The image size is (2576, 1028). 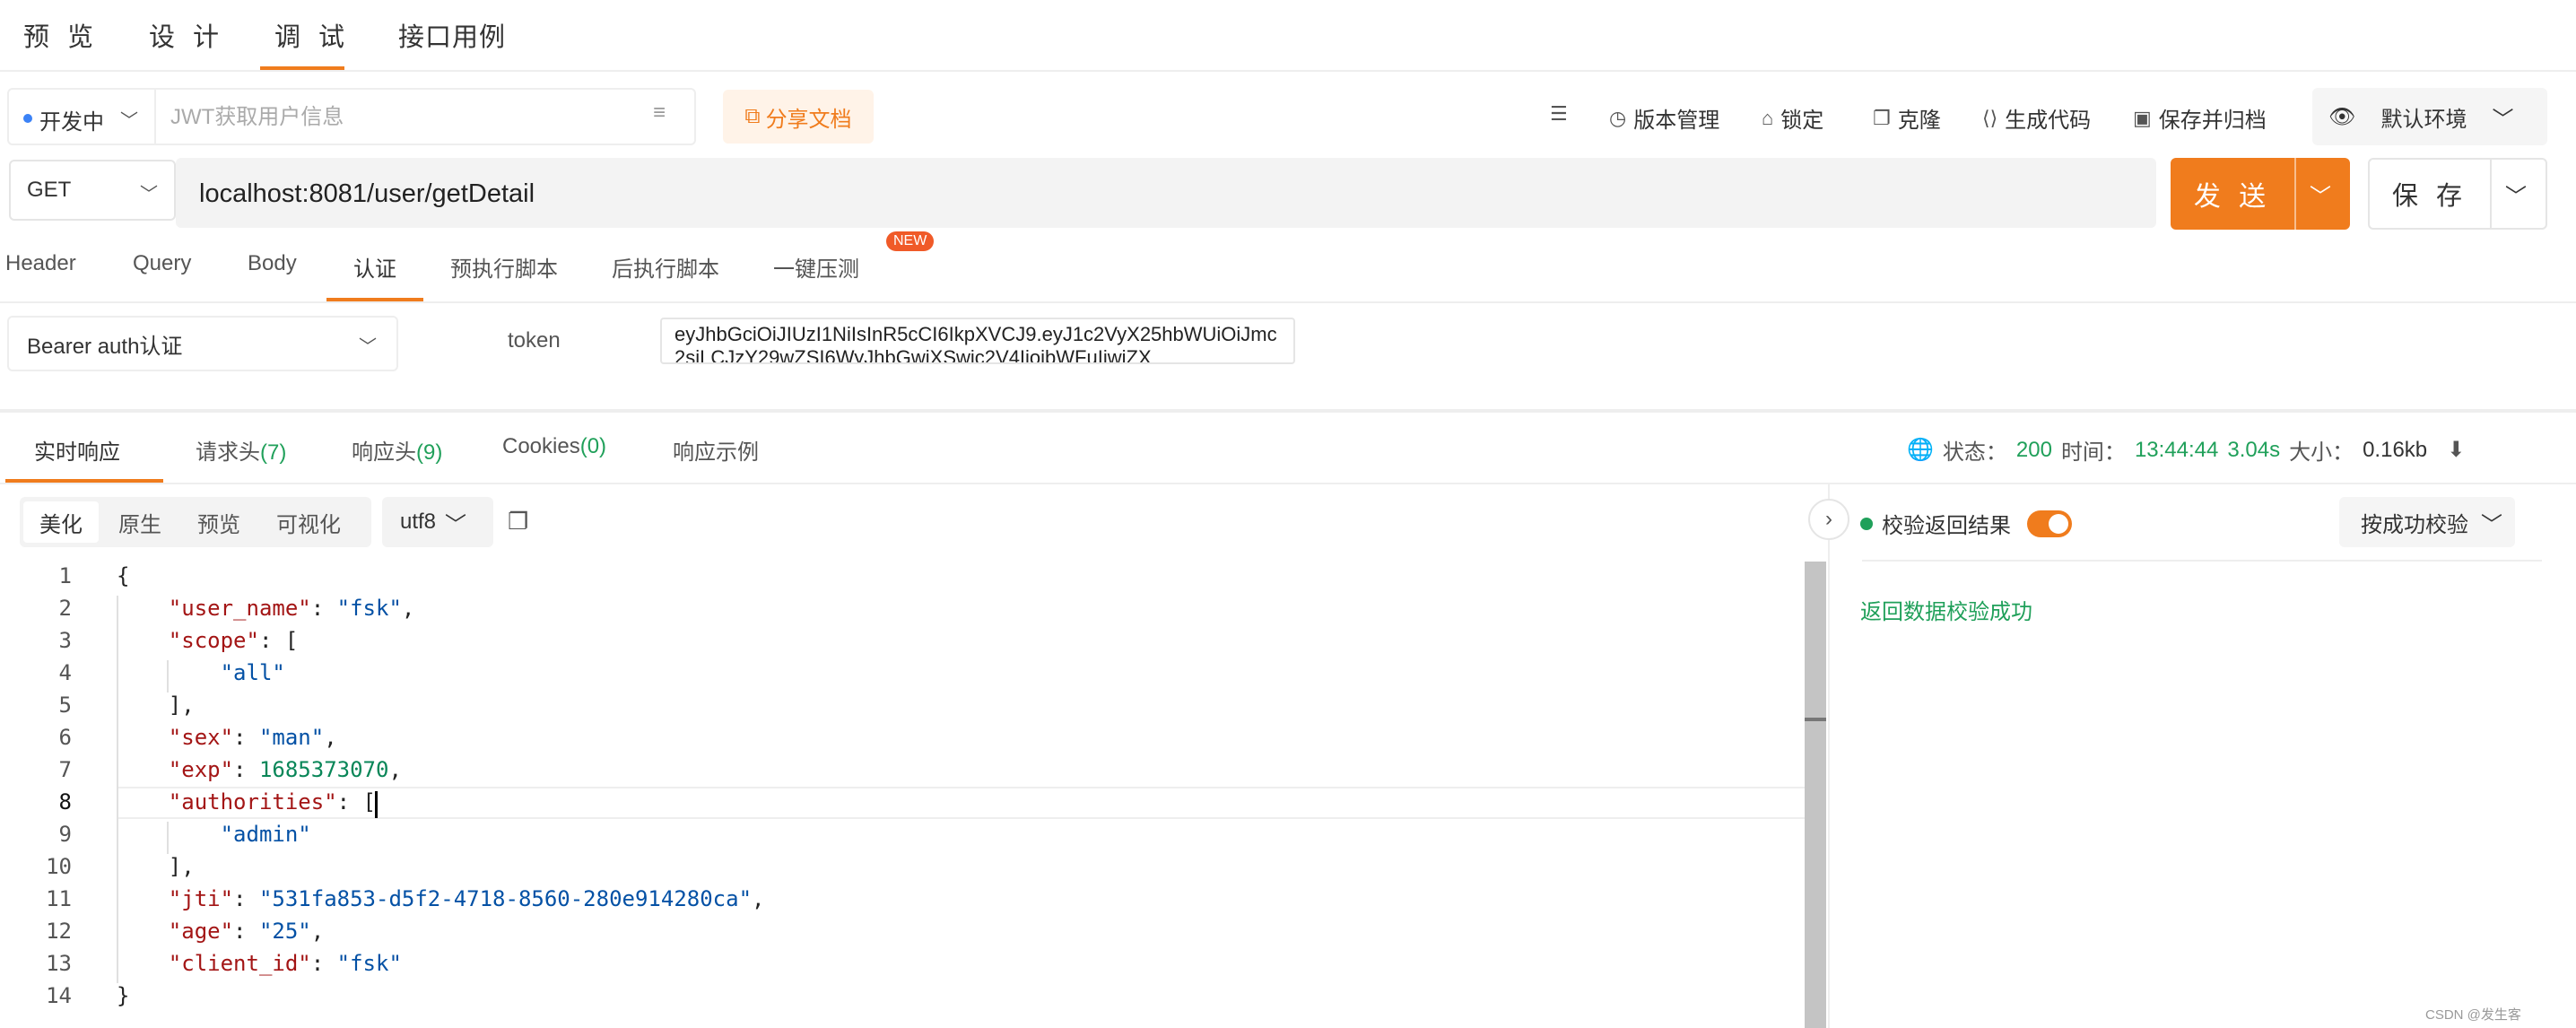 I want to click on time-label: 时间：, so click(x=2093, y=452).